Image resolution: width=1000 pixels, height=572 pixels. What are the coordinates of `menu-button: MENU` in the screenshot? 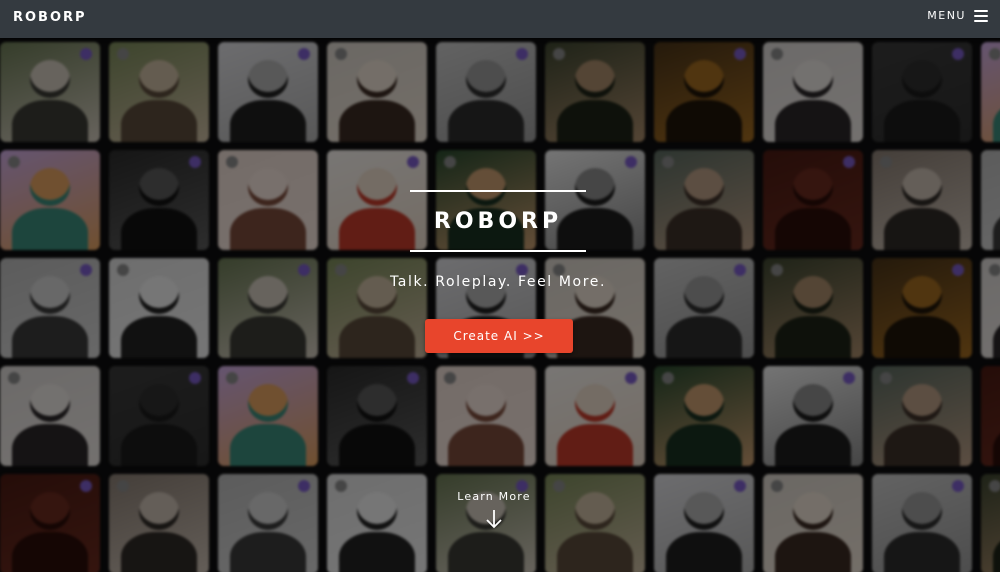 It's located at (957, 15).